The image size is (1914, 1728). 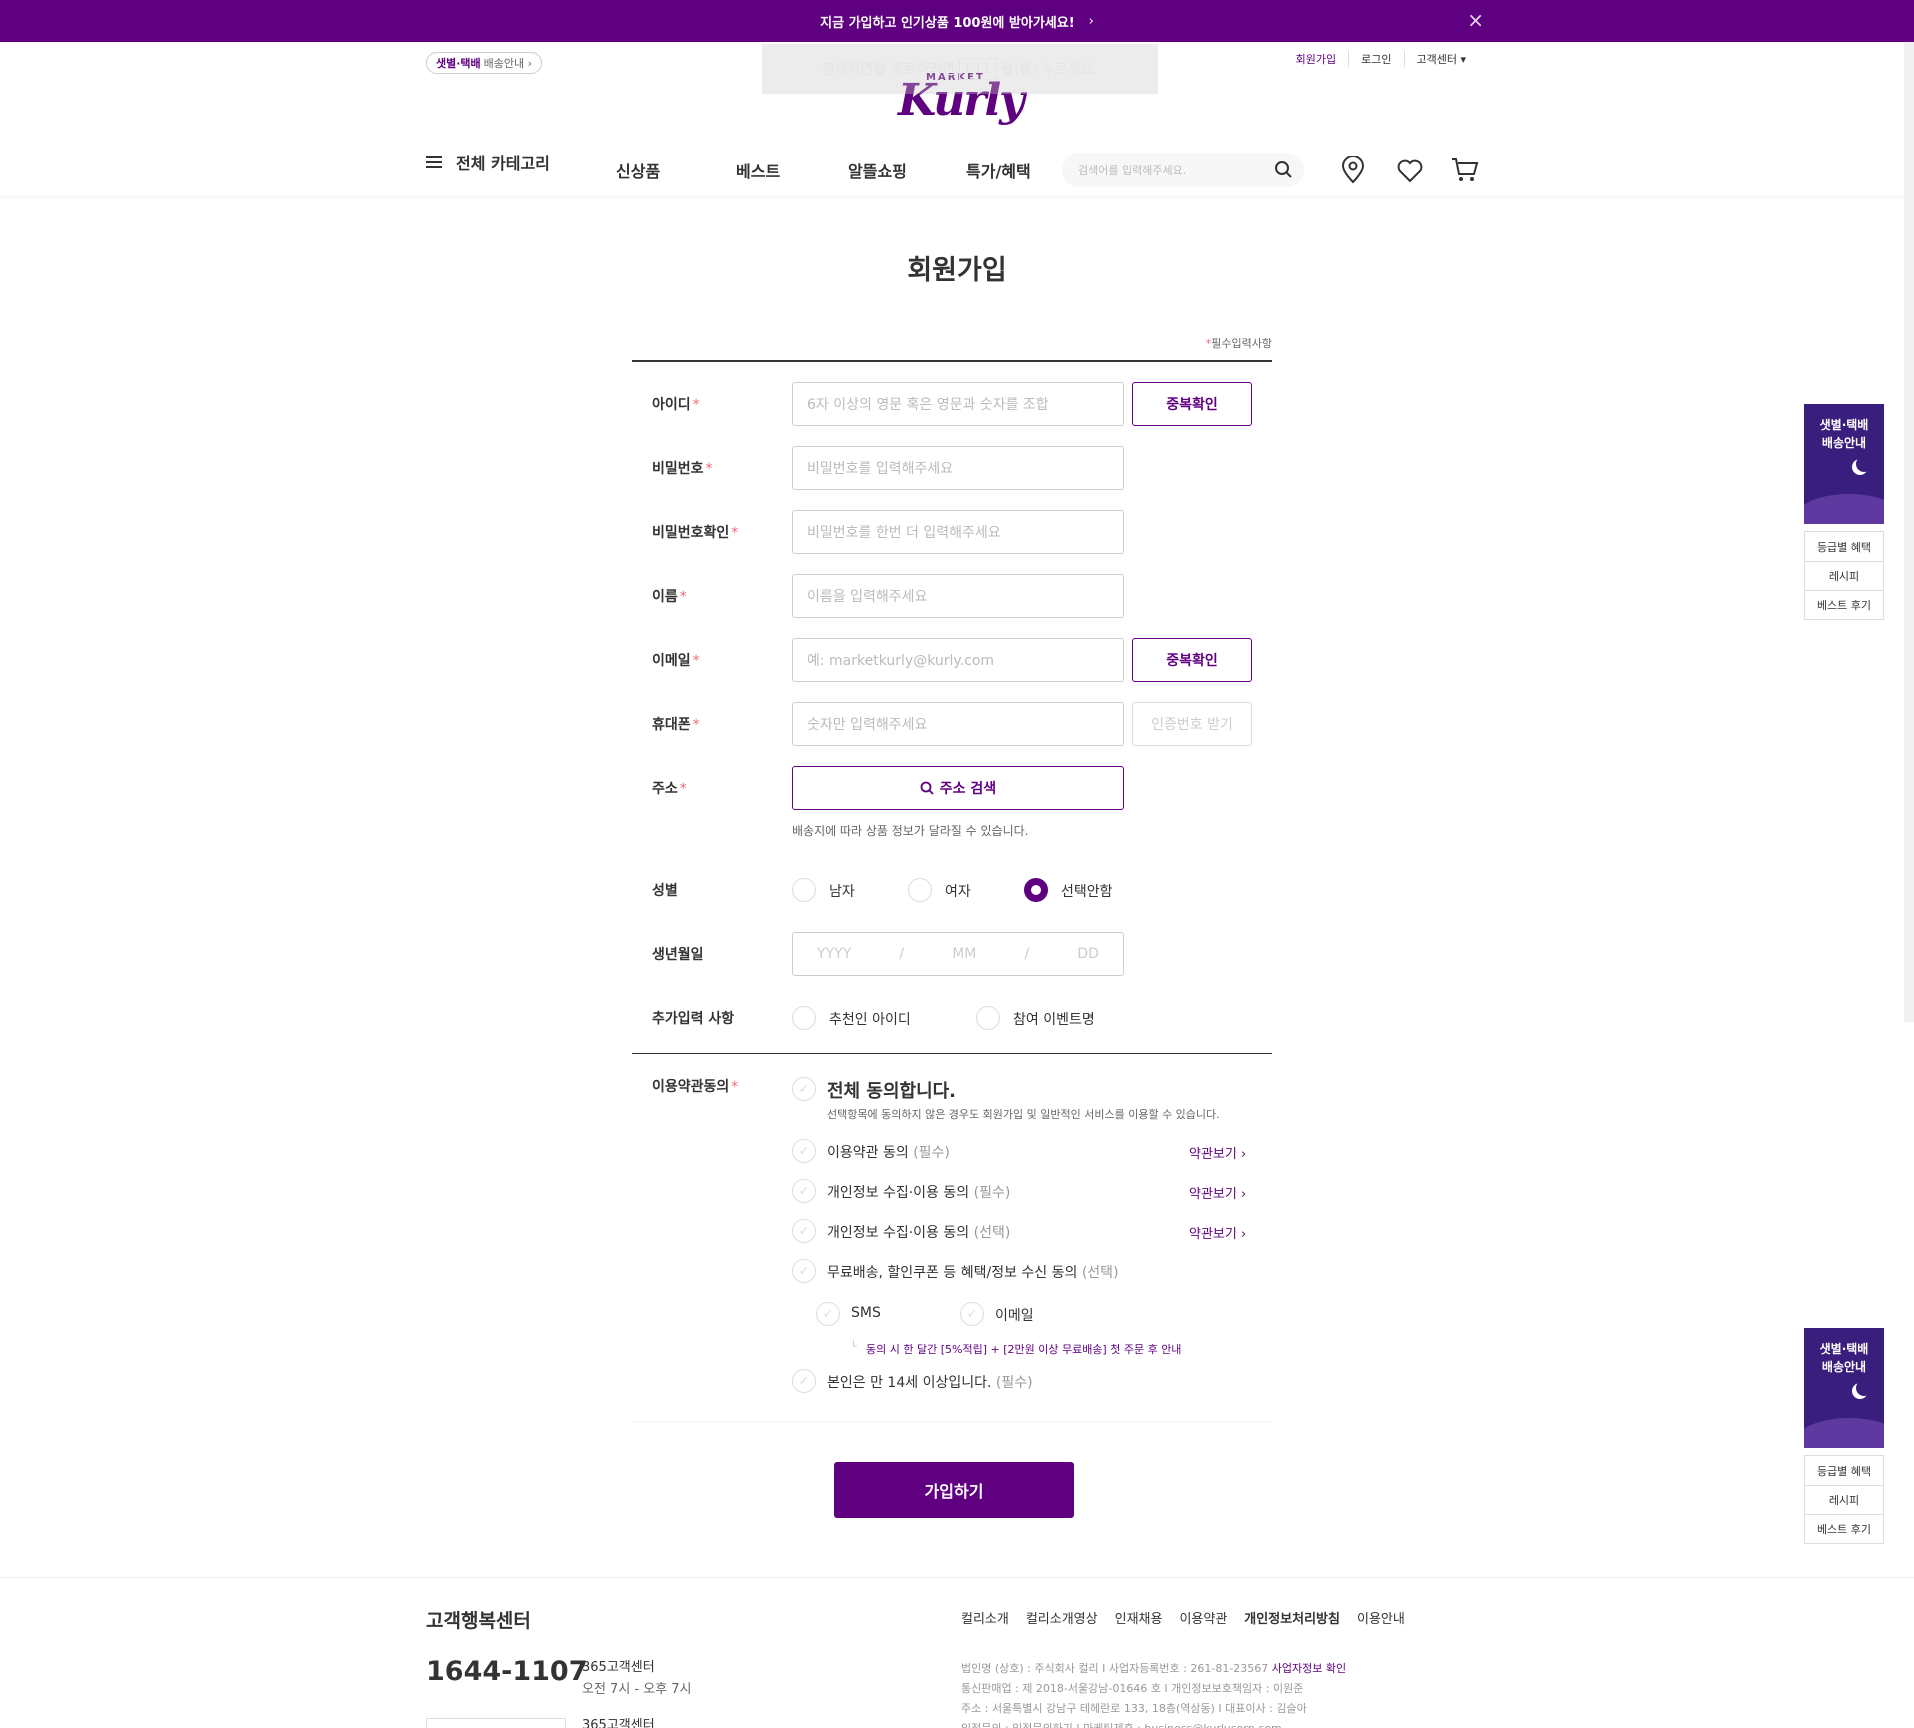 I want to click on business-info-link: 사업자정보 확인, so click(x=1309, y=1668).